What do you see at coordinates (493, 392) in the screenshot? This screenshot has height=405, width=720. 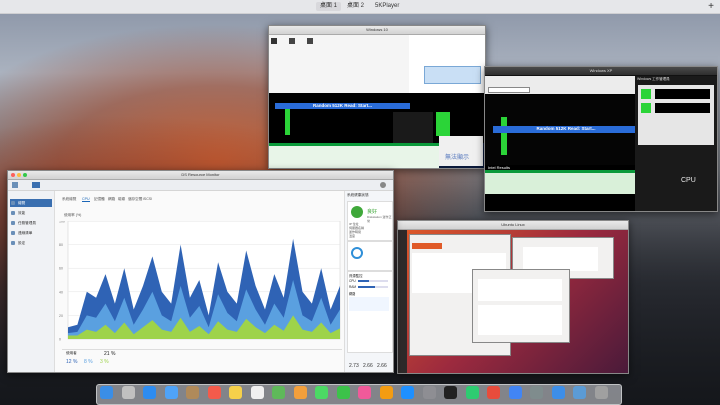 I see `5kplayer-icon` at bounding box center [493, 392].